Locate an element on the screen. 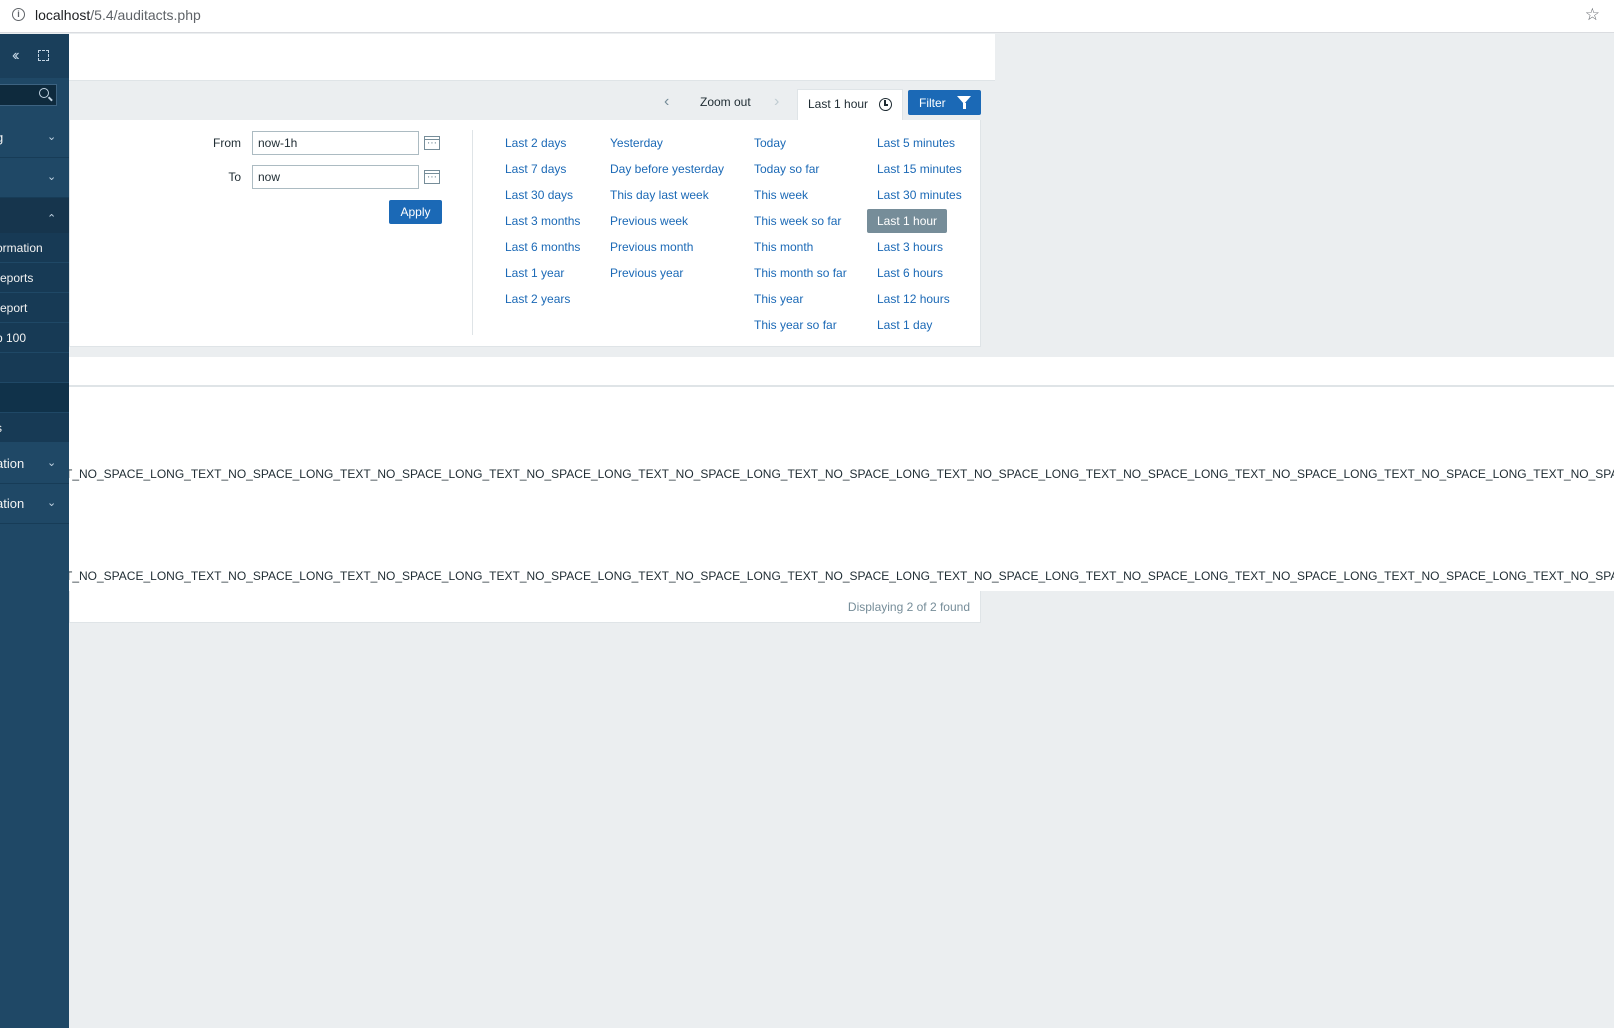 The height and width of the screenshot is (1028, 1614). clock-icon is located at coordinates (885, 104).